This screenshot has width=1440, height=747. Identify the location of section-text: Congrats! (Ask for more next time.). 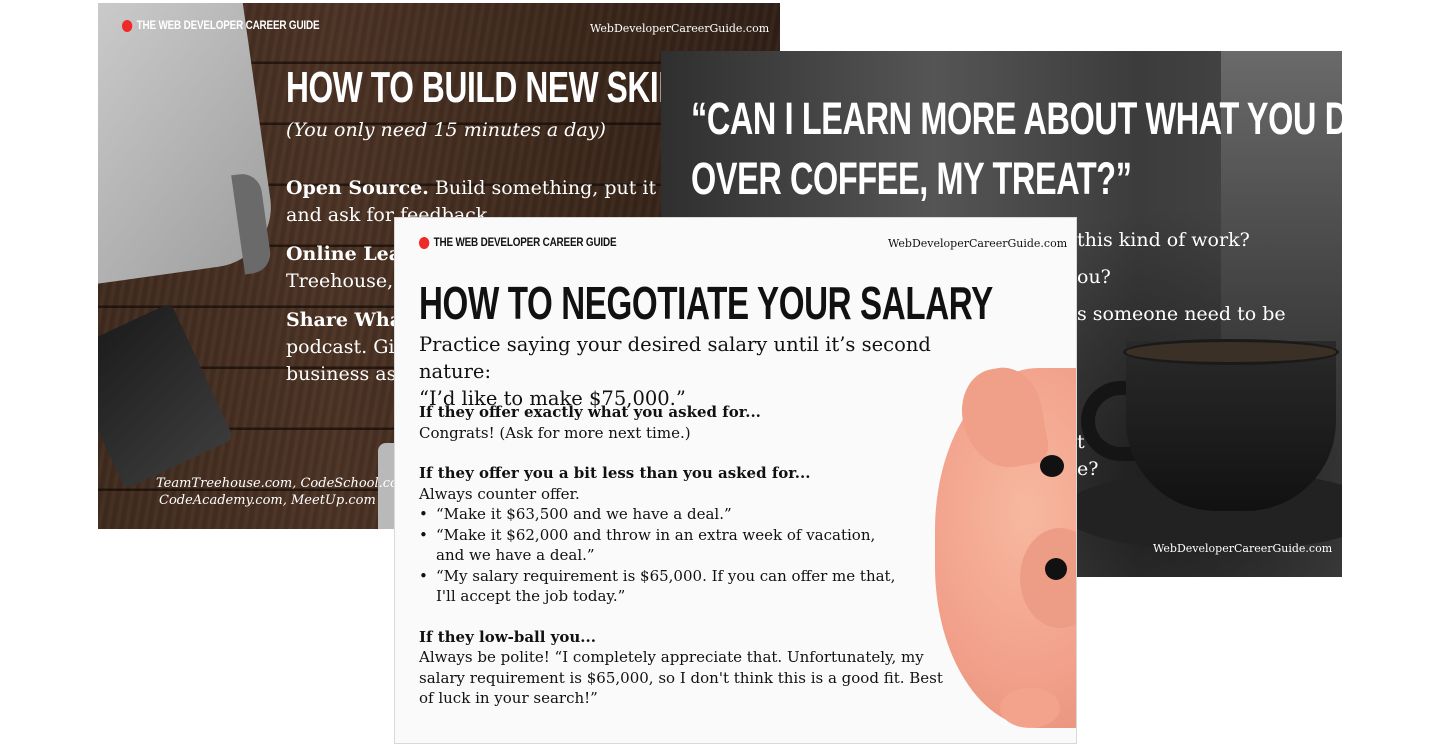
(555, 432).